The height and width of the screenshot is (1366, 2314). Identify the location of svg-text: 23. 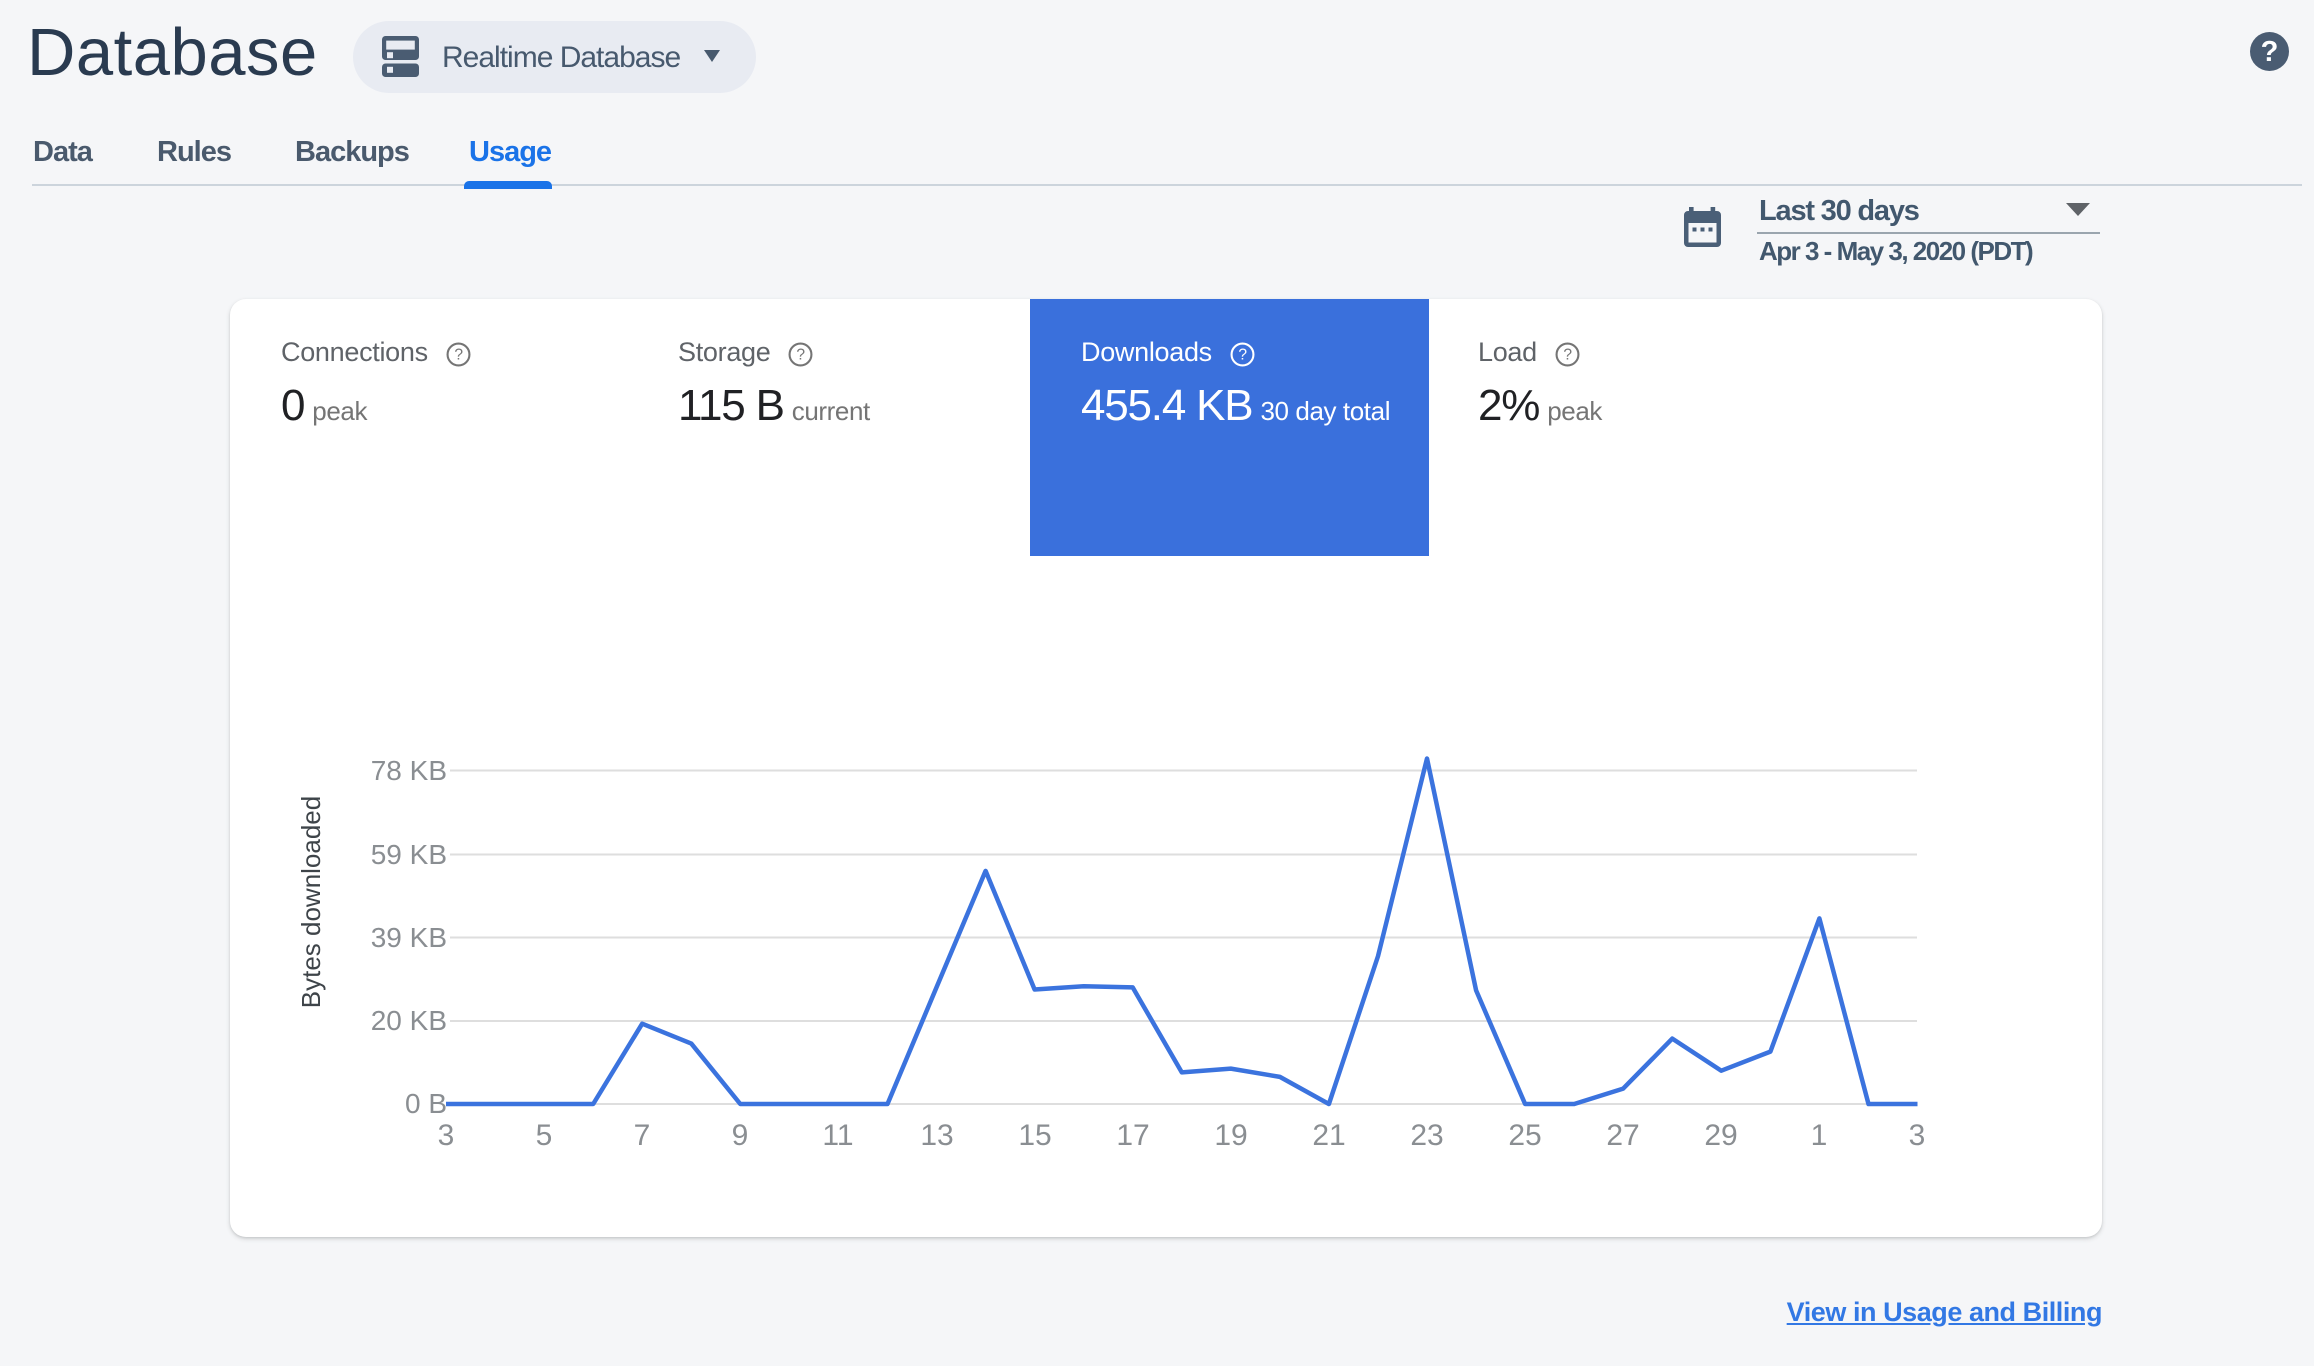
(1426, 1135).